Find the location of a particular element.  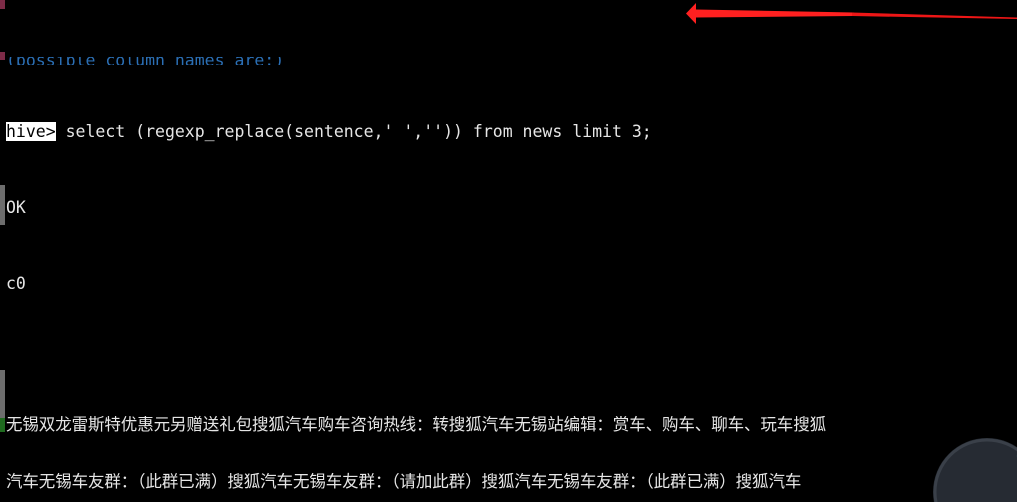

assistant-orb-arc-icon is located at coordinates (975, 470).